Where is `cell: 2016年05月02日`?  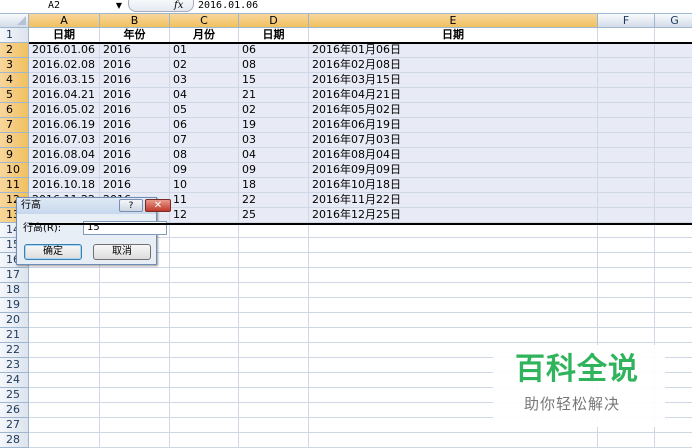 cell: 2016年05月02日 is located at coordinates (453, 110).